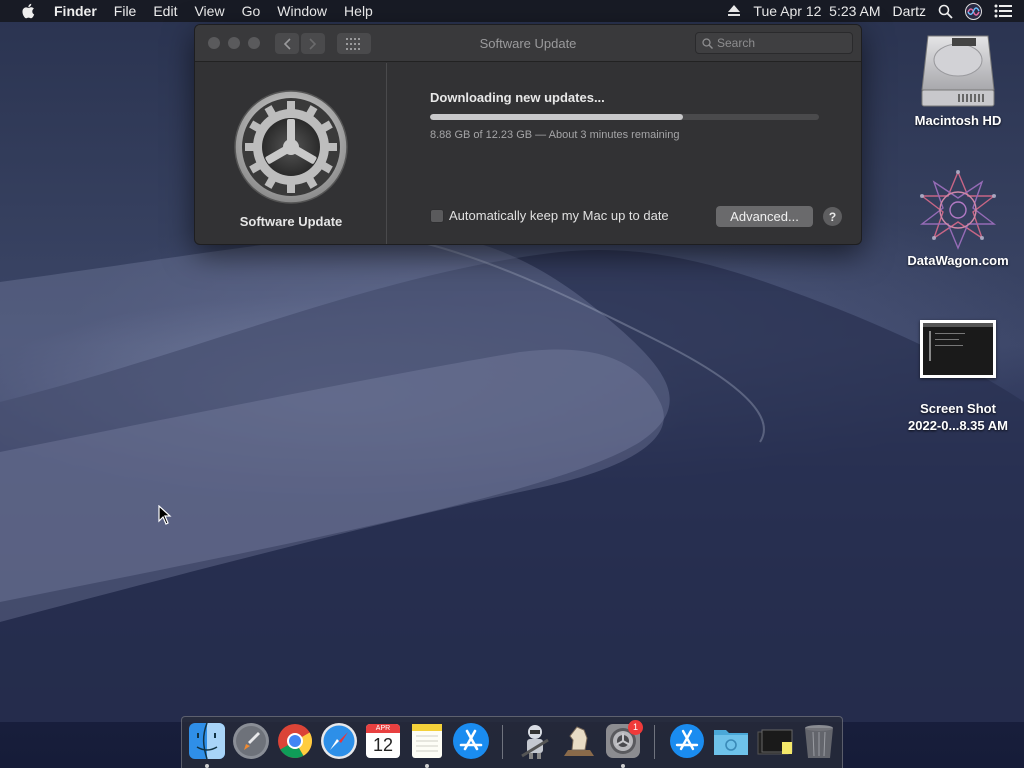 This screenshot has height=768, width=1024. I want to click on automator-robot-icon, so click(535, 742).